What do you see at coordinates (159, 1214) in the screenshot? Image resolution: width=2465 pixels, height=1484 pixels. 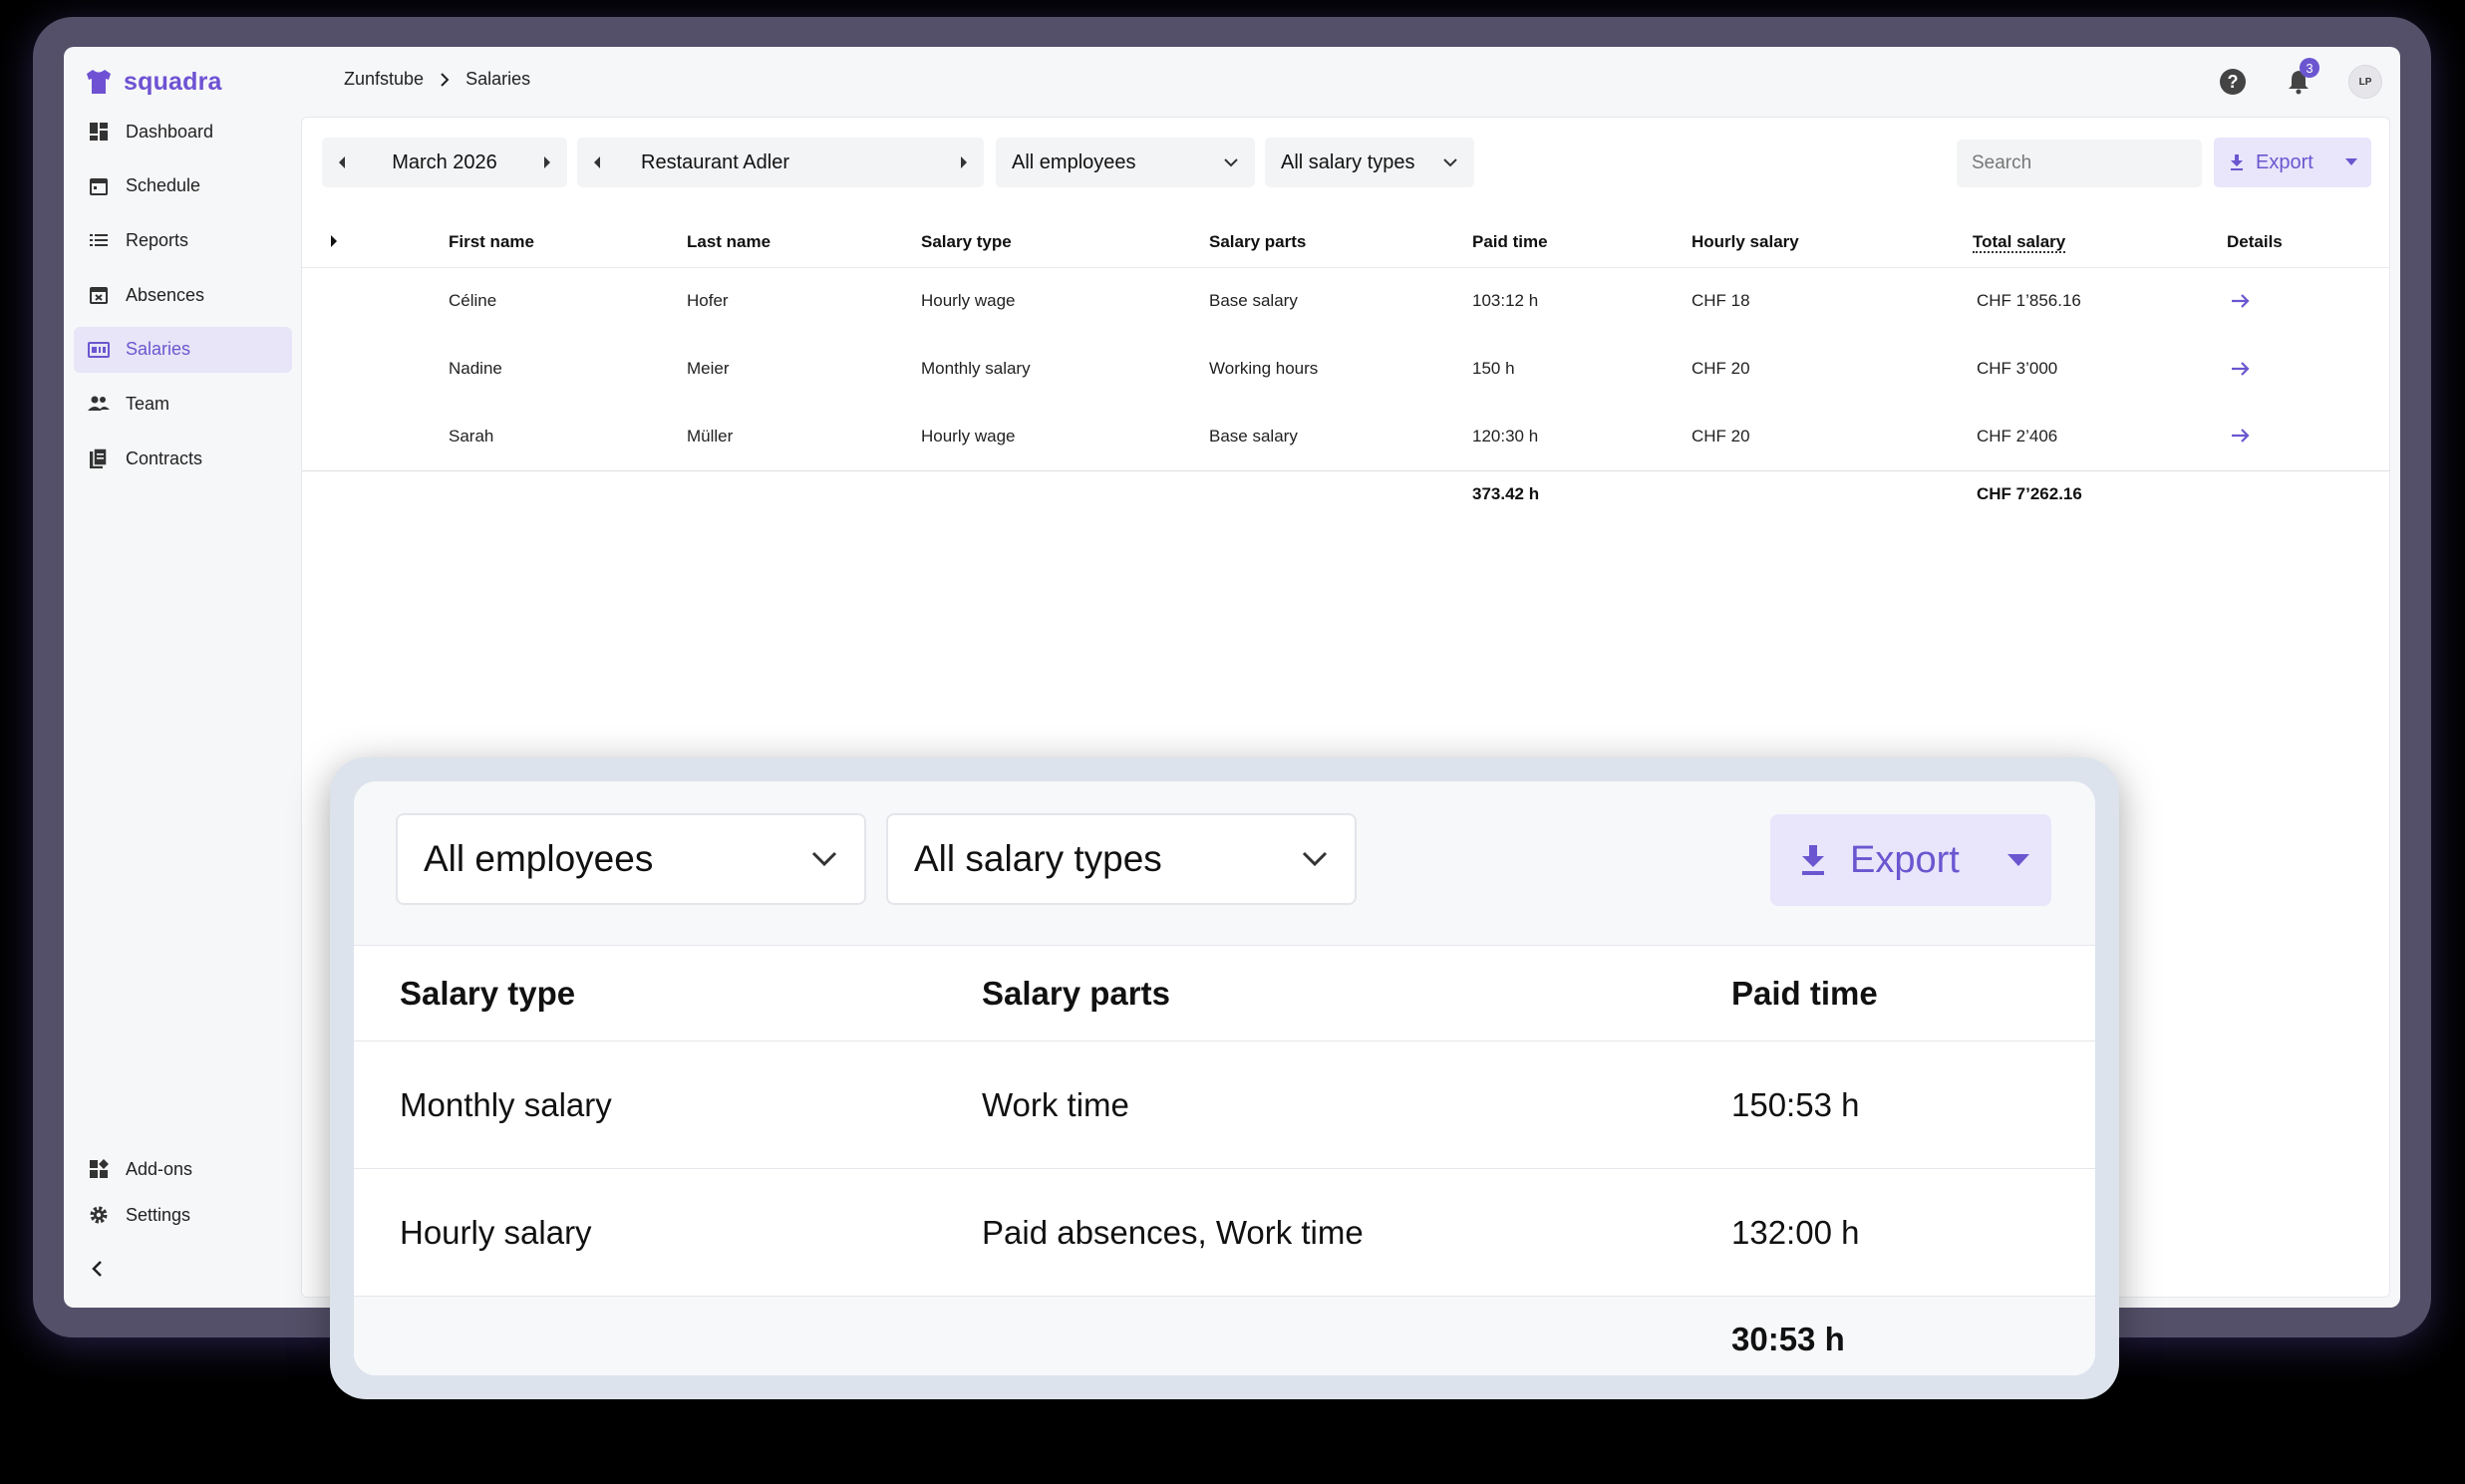 I see `sidebar-item-label: Settings` at bounding box center [159, 1214].